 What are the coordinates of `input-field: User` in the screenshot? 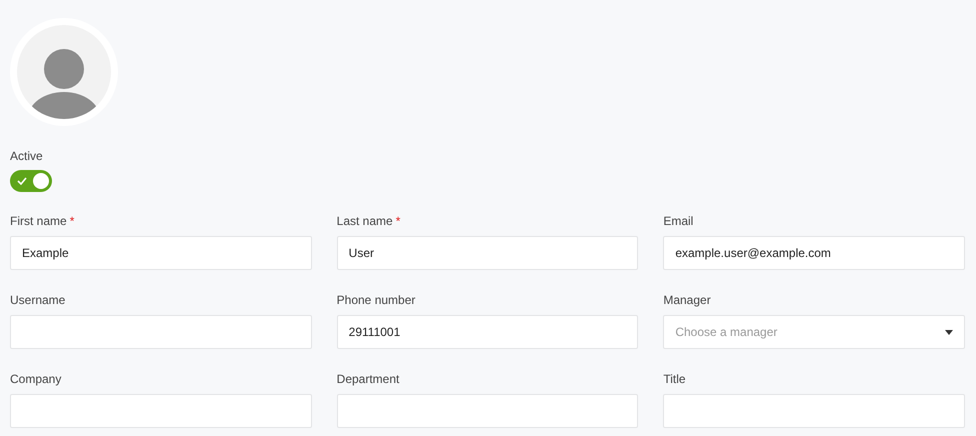 It's located at (487, 253).